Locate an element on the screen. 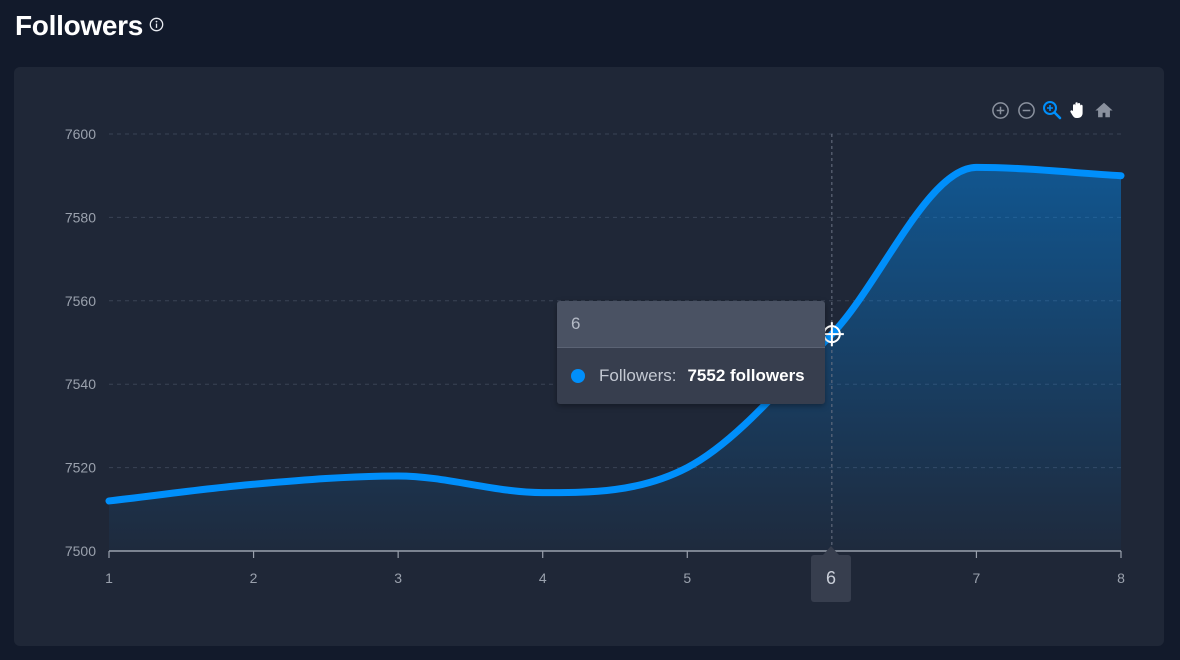  tooltip-value: 7552 followers is located at coordinates (746, 375).